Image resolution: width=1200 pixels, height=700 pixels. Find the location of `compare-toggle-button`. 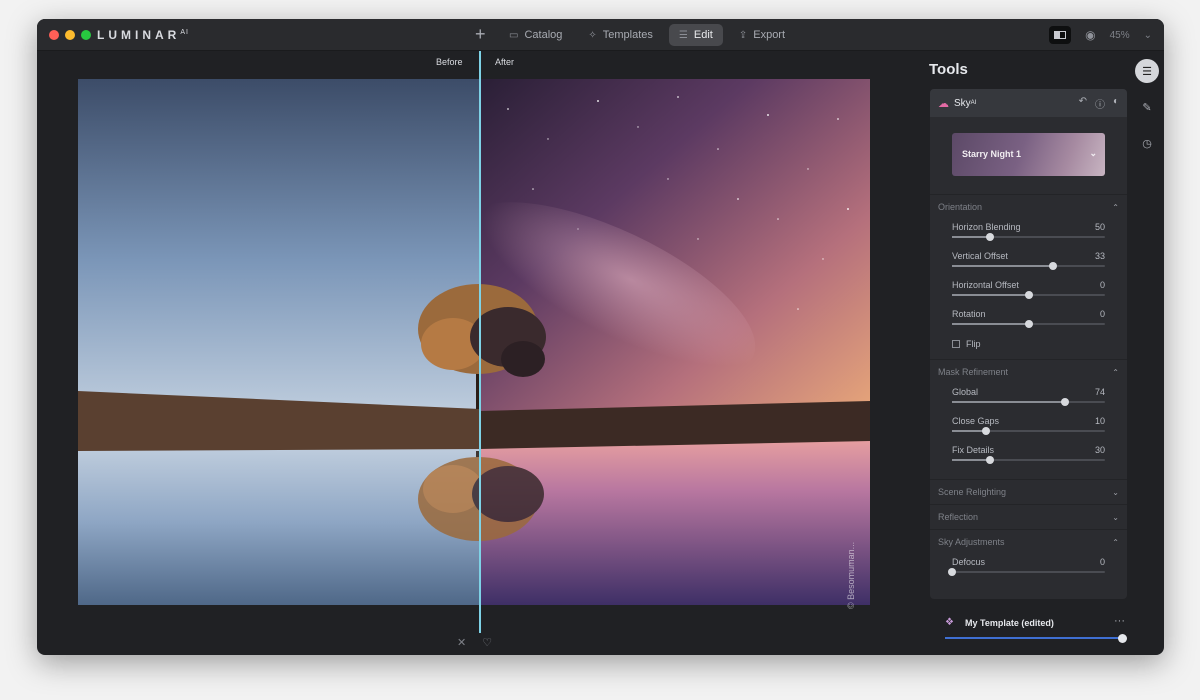

compare-toggle-button is located at coordinates (1060, 35).